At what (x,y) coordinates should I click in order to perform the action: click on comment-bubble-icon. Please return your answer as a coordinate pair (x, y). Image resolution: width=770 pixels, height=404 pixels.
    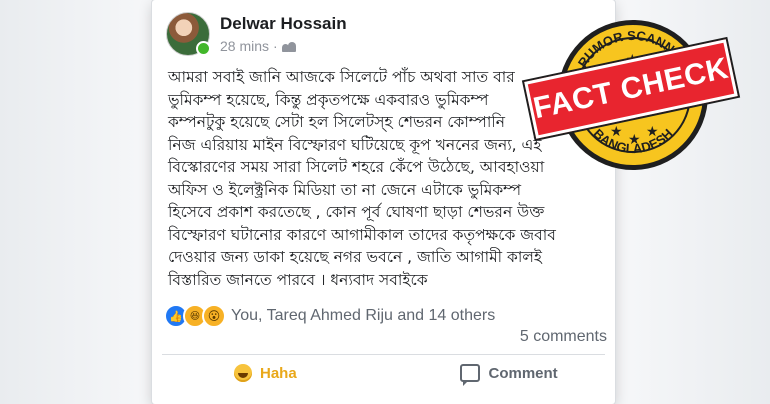
    Looking at the image, I should click on (469, 375).